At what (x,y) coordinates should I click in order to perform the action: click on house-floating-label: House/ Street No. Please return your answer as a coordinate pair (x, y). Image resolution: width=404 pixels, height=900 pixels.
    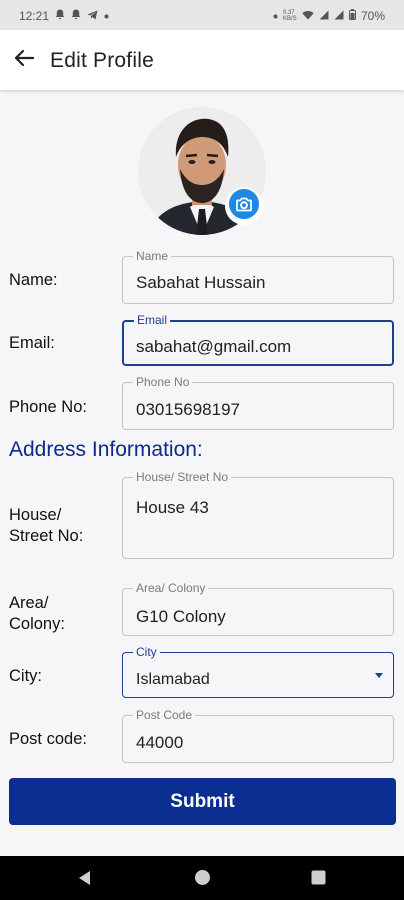
    Looking at the image, I should click on (182, 477).